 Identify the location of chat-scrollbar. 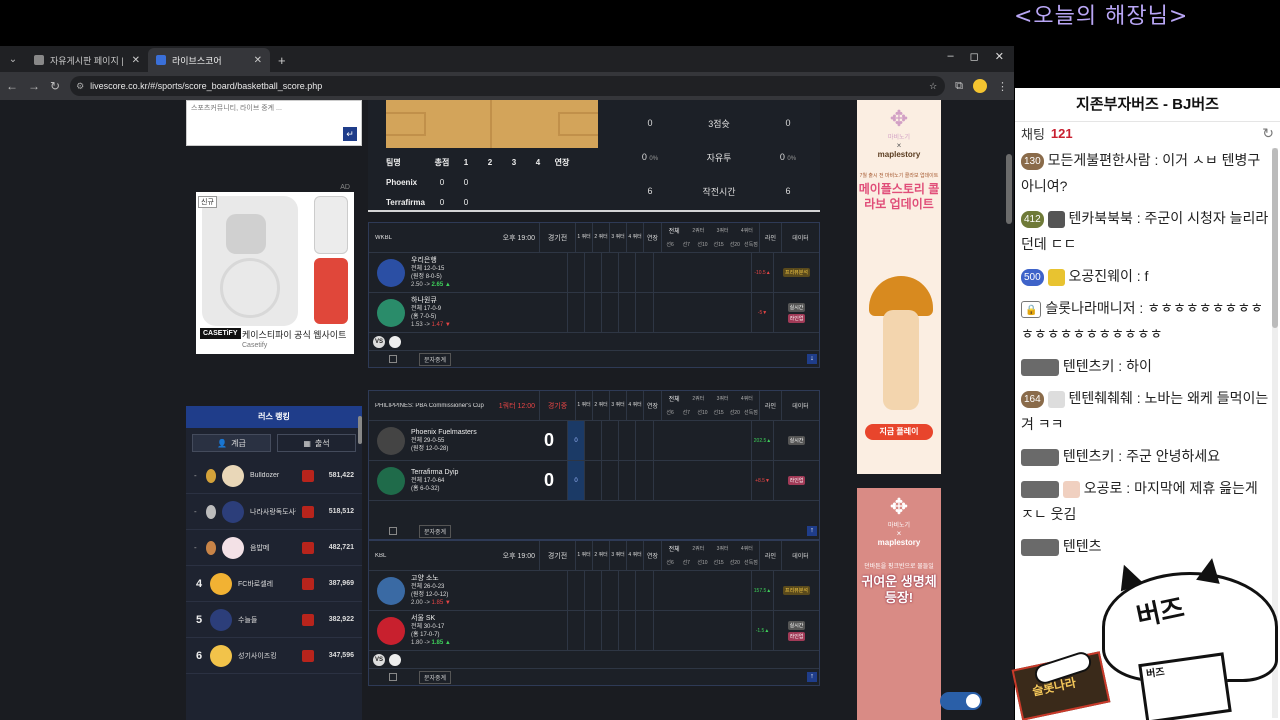
(1275, 433).